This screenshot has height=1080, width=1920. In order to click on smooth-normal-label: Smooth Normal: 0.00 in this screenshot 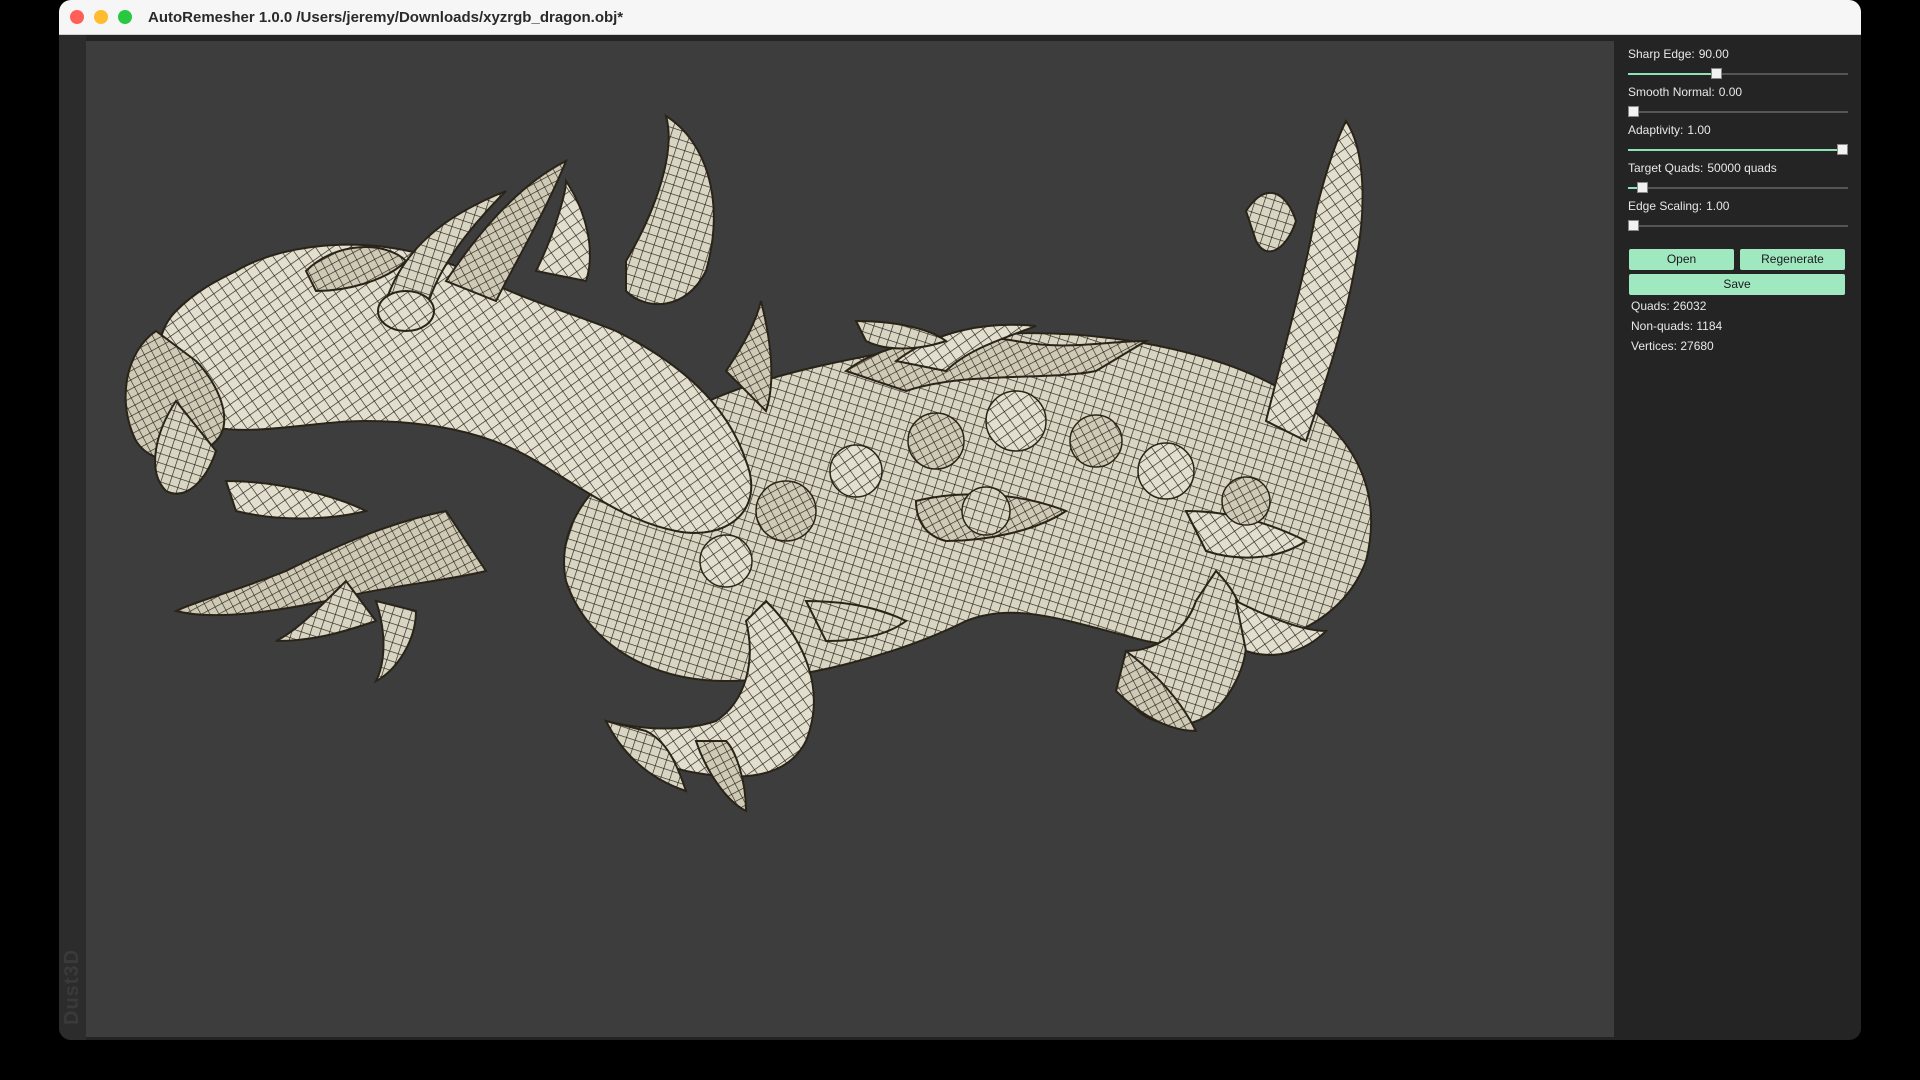, I will do `click(1685, 92)`.